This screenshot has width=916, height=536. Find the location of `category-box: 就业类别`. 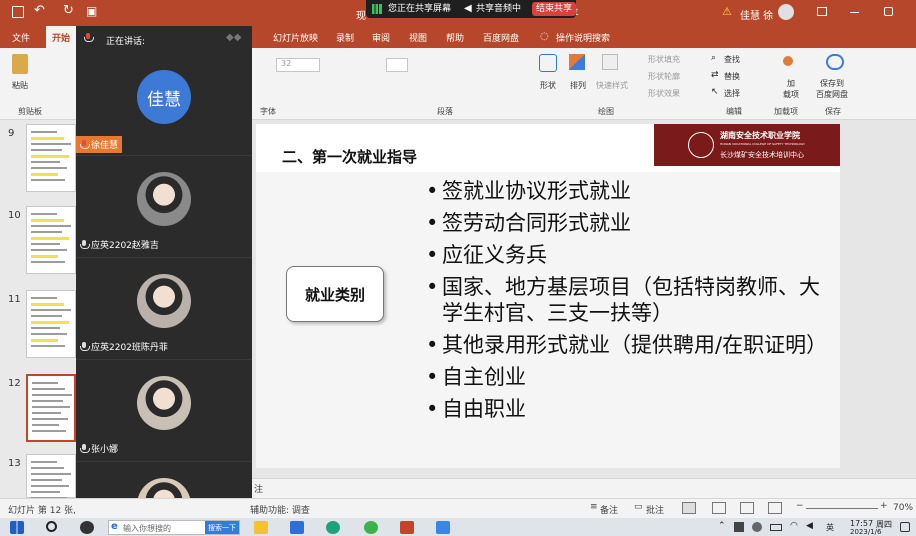

category-box: 就业类别 is located at coordinates (335, 294).